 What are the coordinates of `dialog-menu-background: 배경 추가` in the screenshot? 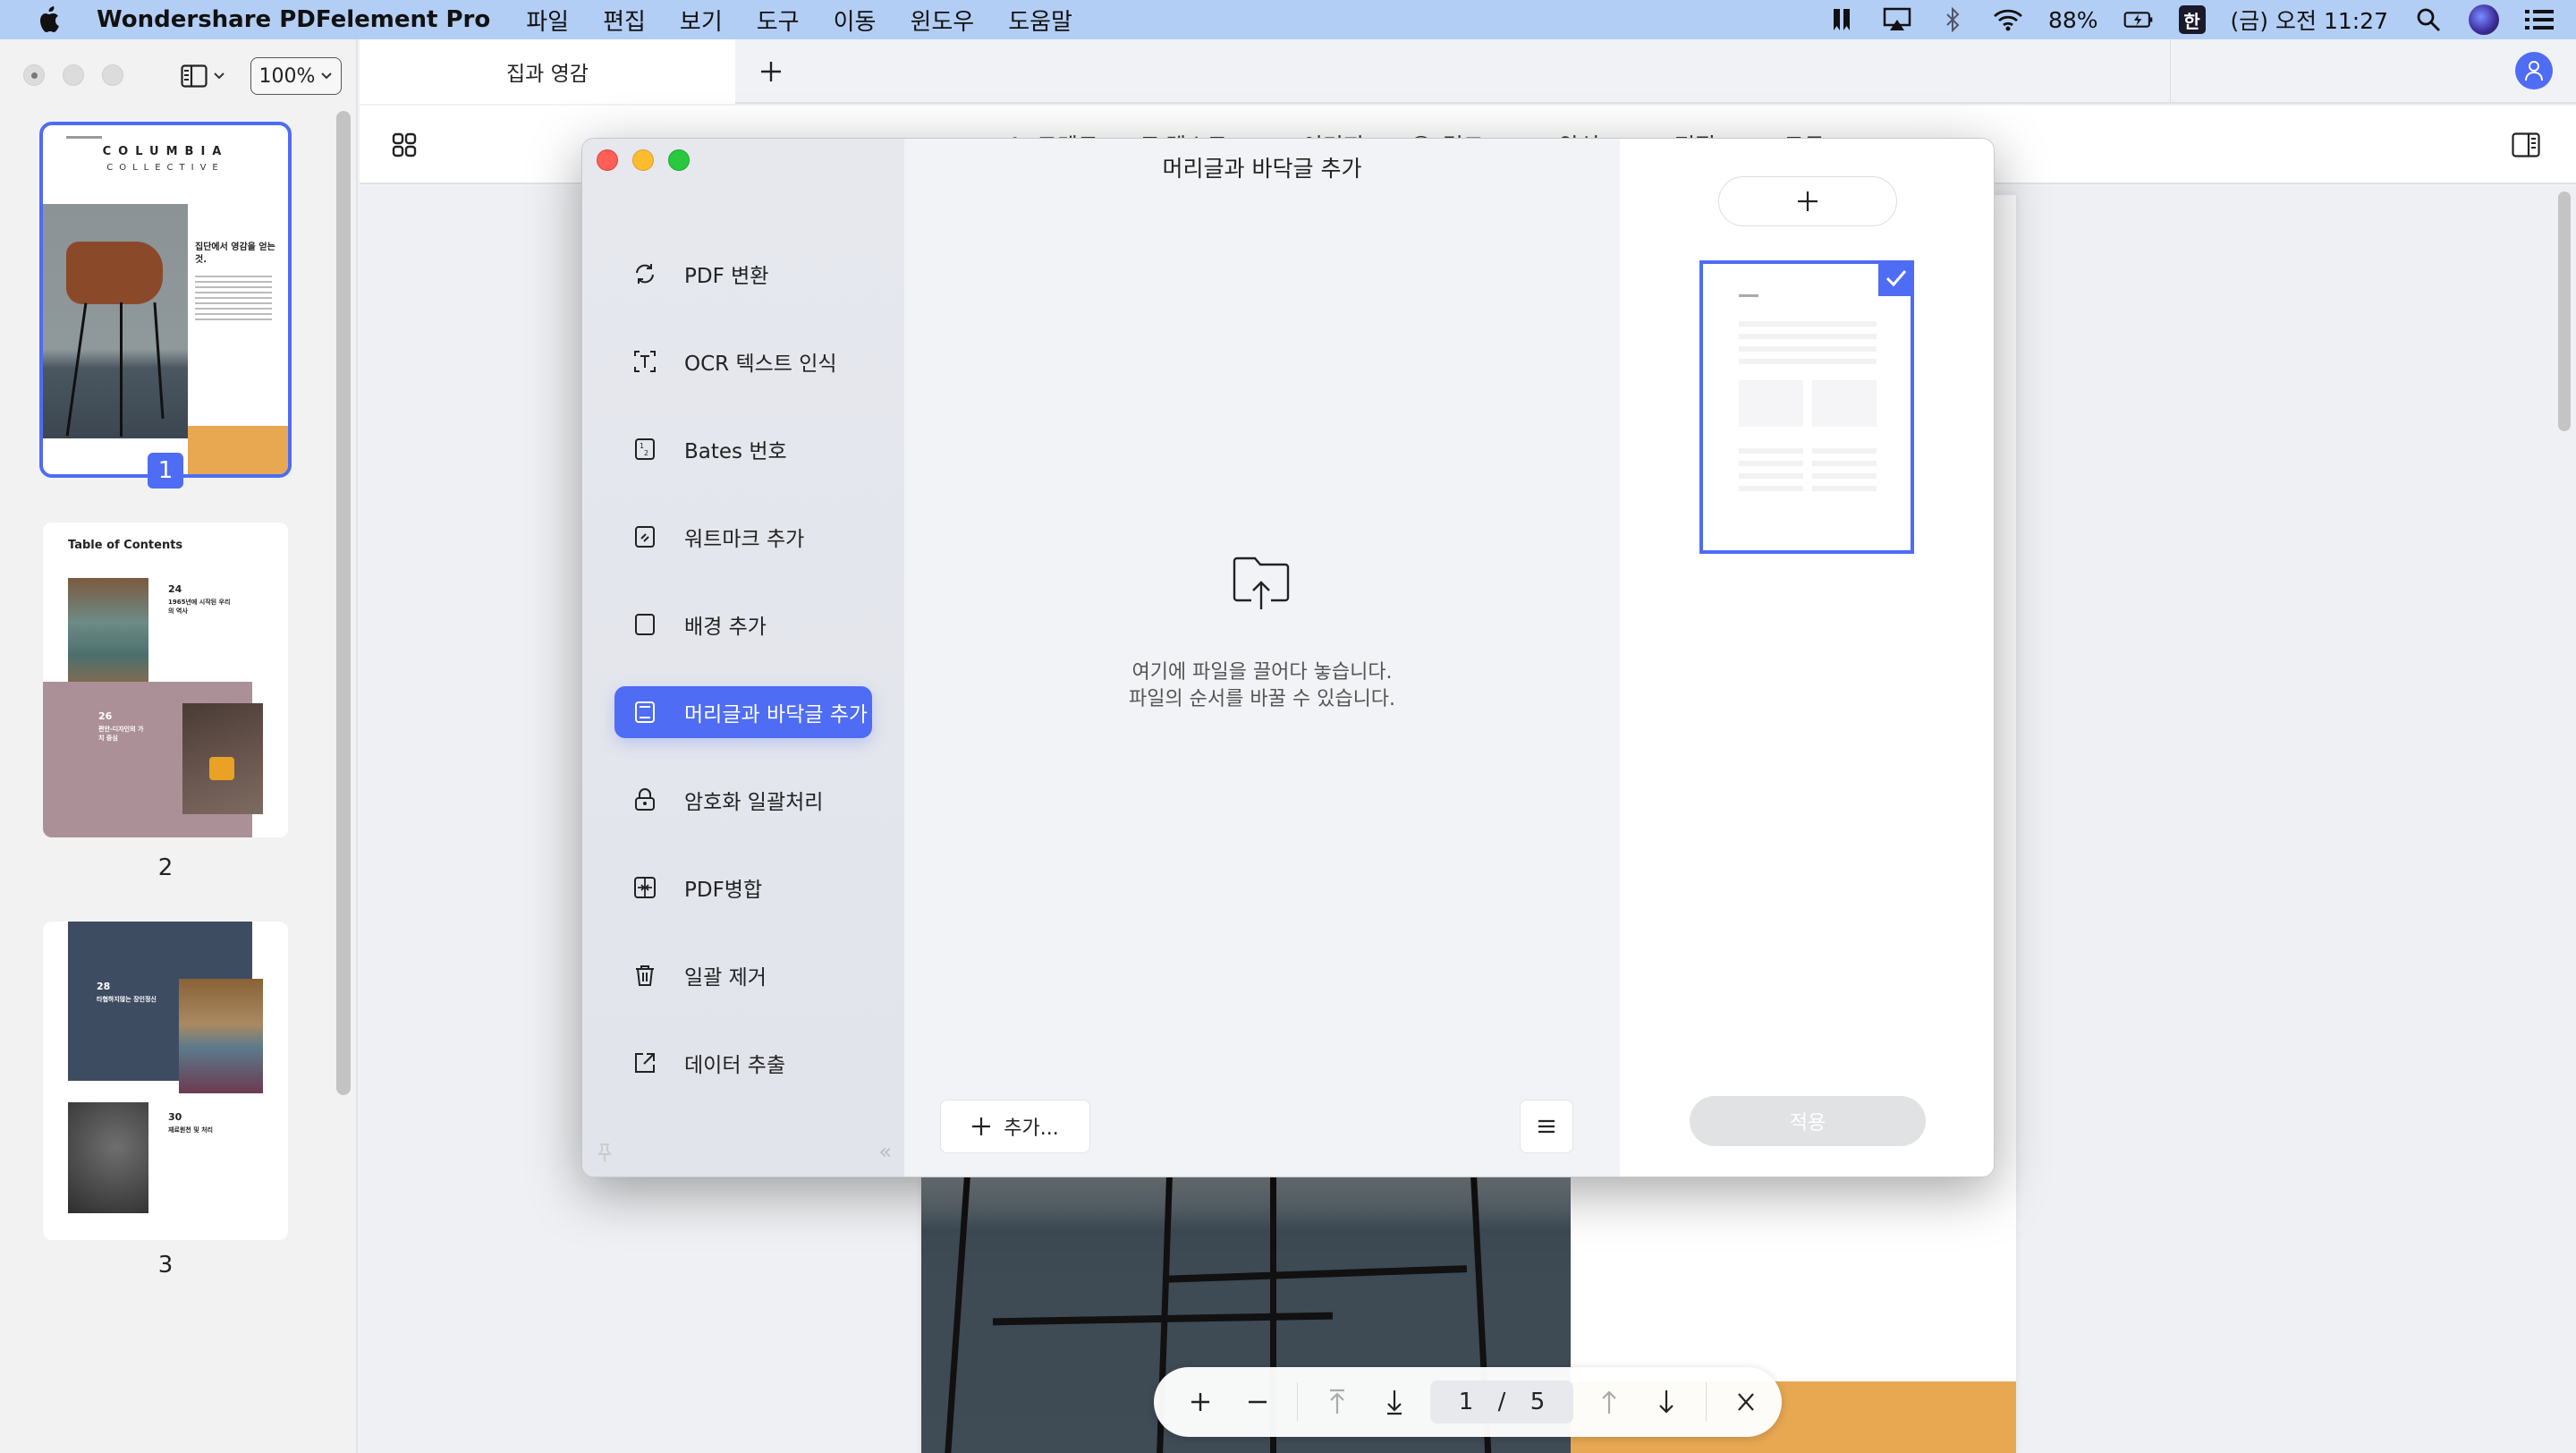 It's located at (743, 624).